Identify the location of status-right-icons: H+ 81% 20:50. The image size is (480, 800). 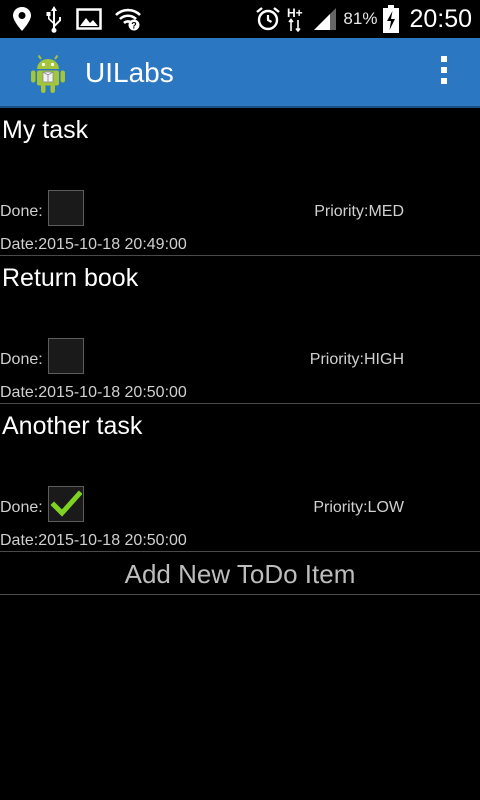
(363, 19).